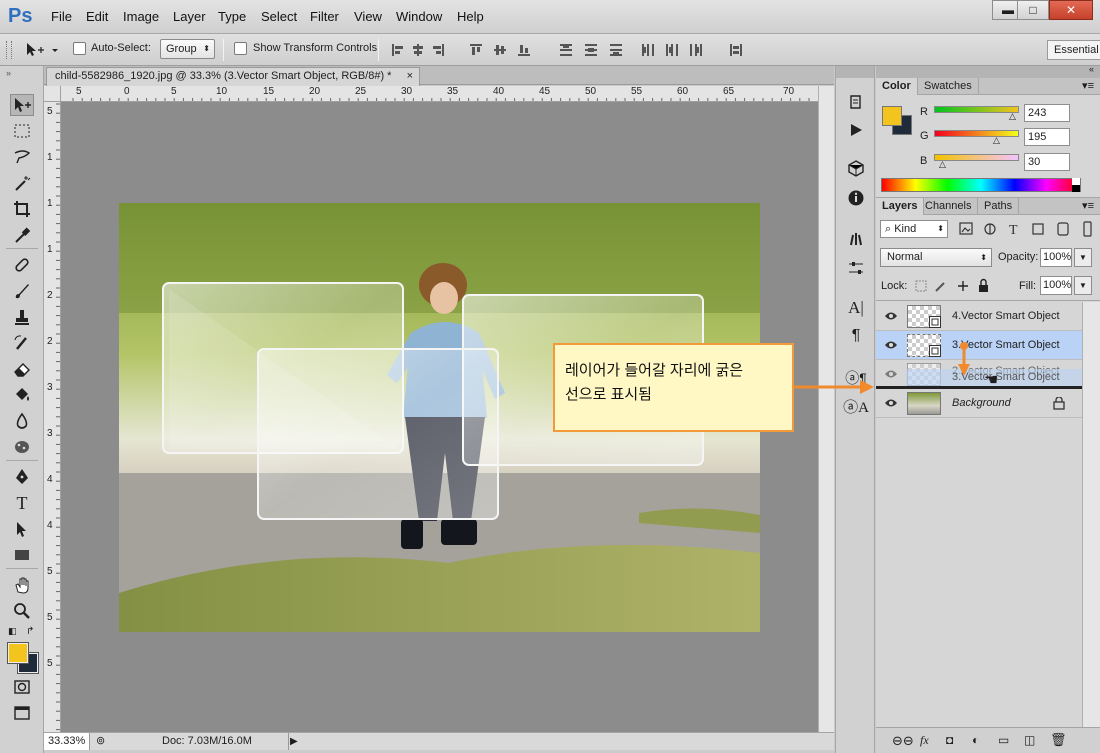  I want to click on blue-value-input: 30, so click(1047, 162).